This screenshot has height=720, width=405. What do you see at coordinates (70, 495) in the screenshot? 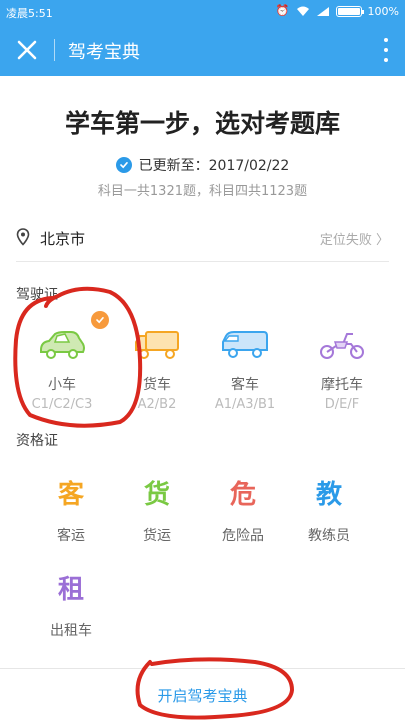
I see `passenger-icon: 客` at bounding box center [70, 495].